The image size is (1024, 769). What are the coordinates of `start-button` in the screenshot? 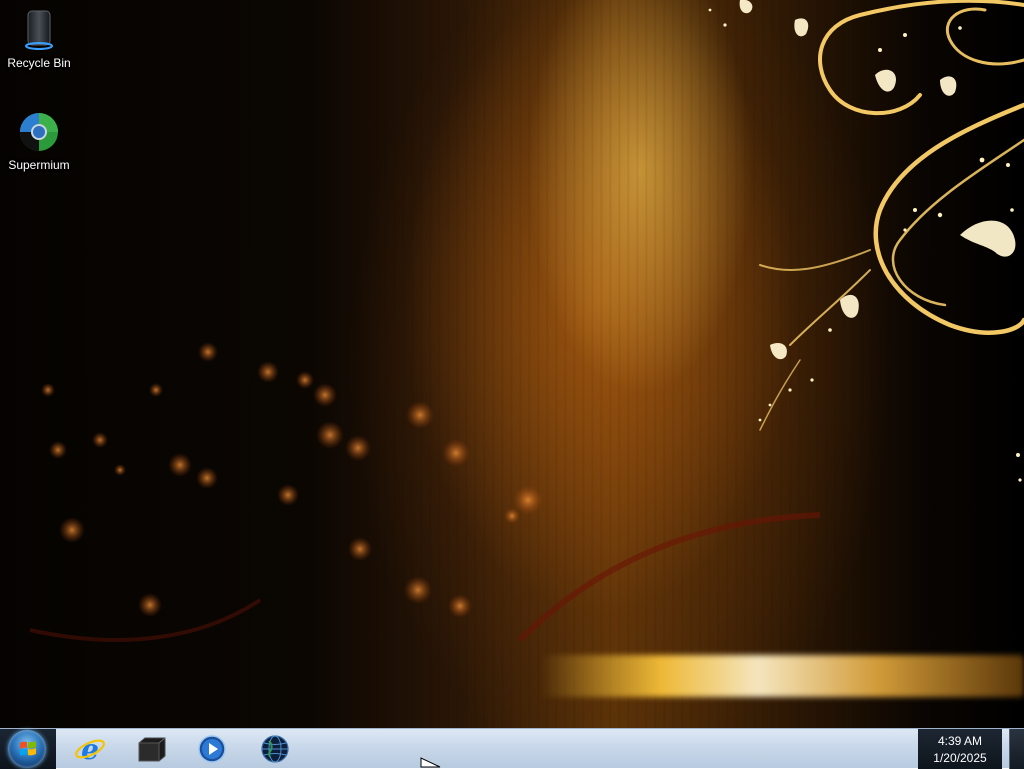 It's located at (27, 749).